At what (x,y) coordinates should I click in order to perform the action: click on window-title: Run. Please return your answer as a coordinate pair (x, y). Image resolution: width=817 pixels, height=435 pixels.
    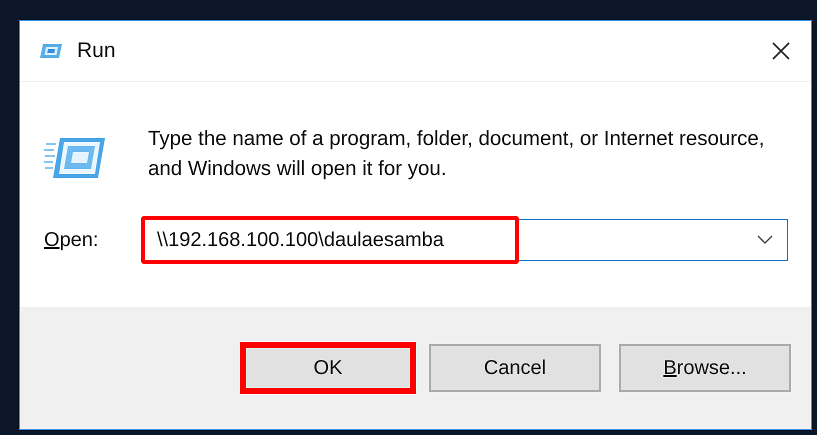
    Looking at the image, I should click on (96, 51).